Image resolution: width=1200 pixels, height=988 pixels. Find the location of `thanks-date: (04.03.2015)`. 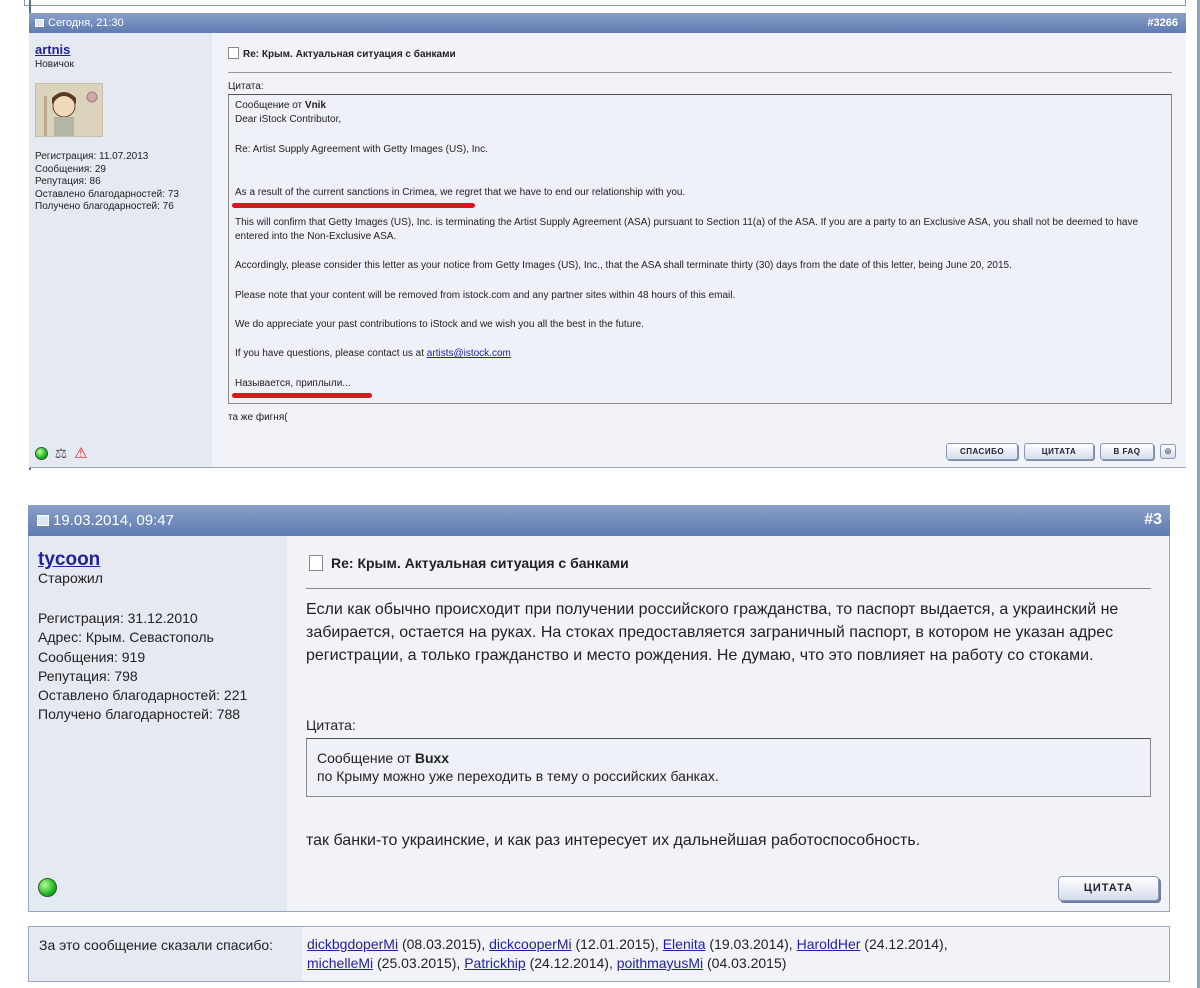

thanks-date: (04.03.2015) is located at coordinates (747, 963).